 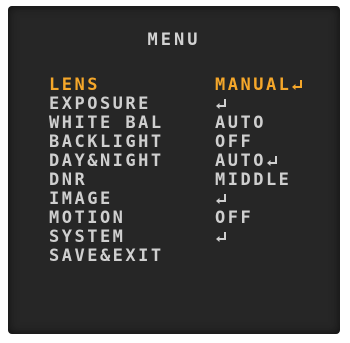 What do you see at coordinates (176, 180) in the screenshot?
I see `menu-item-dnr: DNR MIDDLE` at bounding box center [176, 180].